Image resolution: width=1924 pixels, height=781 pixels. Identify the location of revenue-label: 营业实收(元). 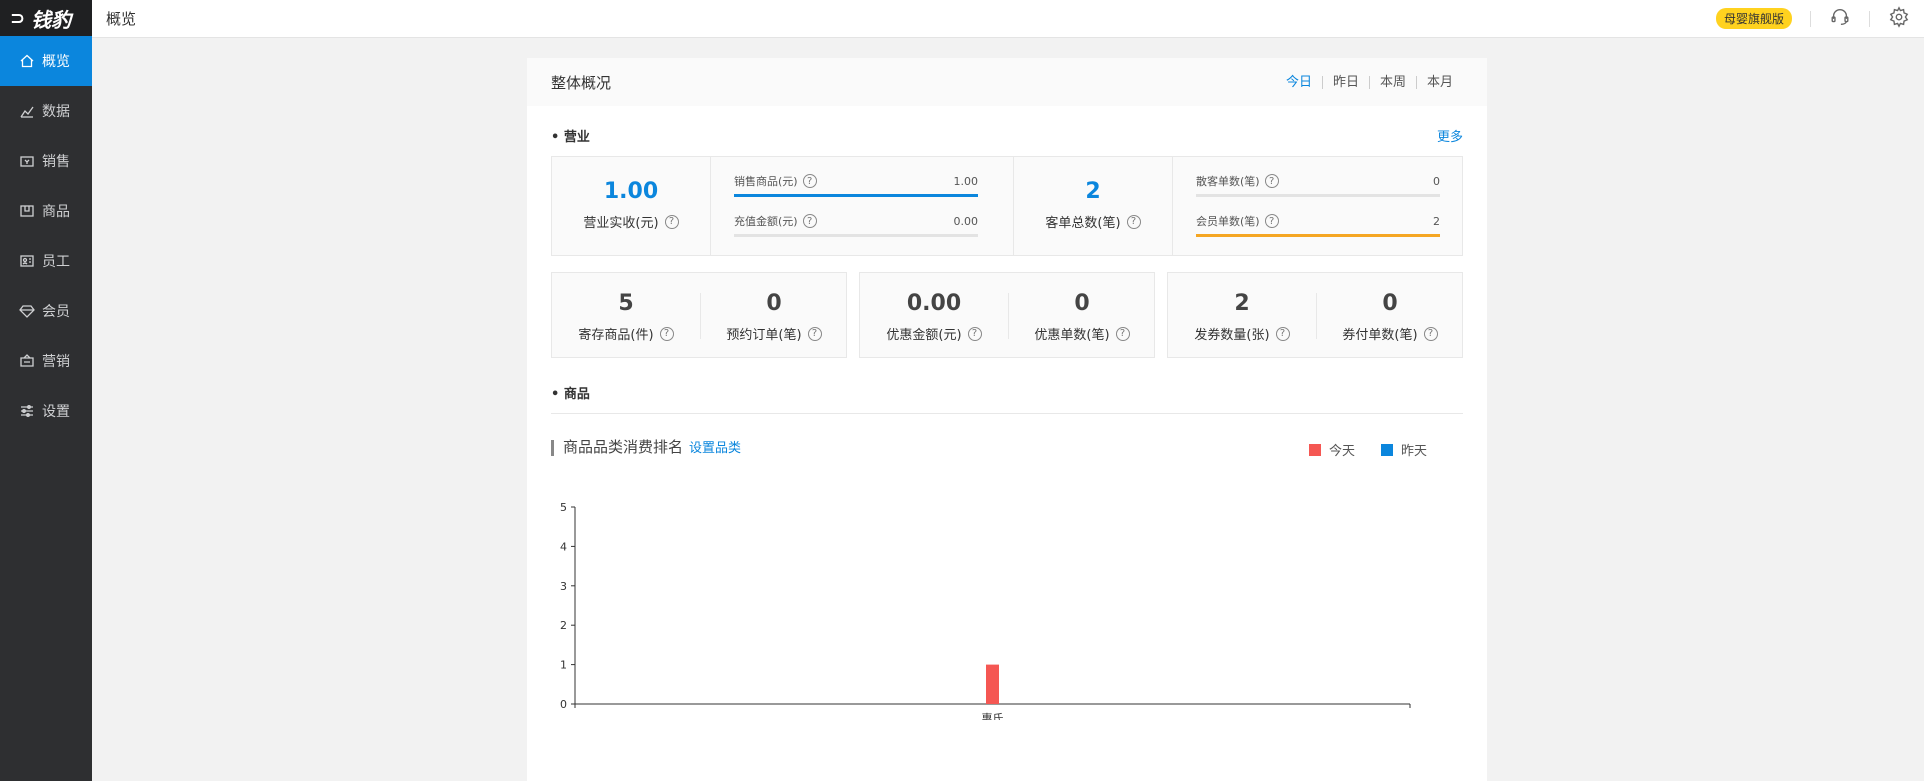
(621, 223).